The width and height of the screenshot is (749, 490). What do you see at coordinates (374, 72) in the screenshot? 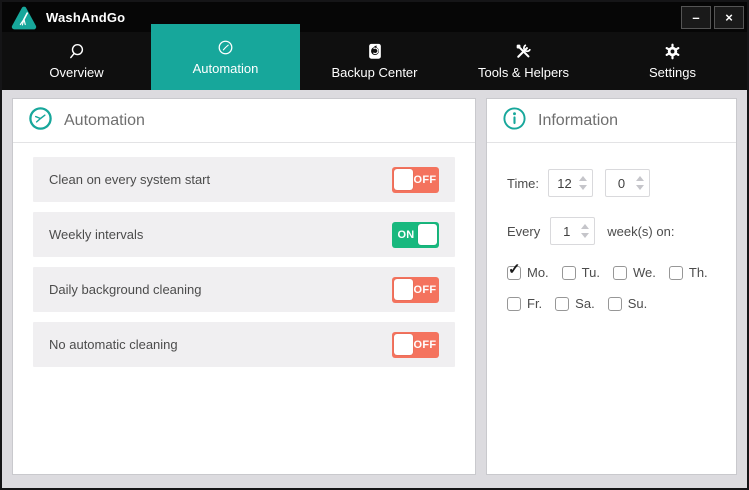
I see `tab-backup-center-label: Backup Center` at bounding box center [374, 72].